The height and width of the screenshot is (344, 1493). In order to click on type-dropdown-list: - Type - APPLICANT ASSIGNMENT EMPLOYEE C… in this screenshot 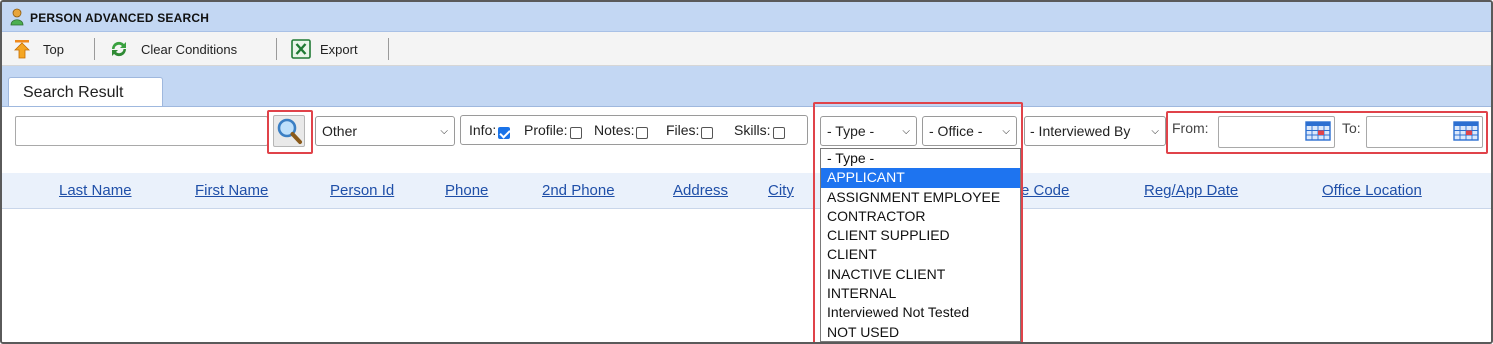, I will do `click(920, 245)`.